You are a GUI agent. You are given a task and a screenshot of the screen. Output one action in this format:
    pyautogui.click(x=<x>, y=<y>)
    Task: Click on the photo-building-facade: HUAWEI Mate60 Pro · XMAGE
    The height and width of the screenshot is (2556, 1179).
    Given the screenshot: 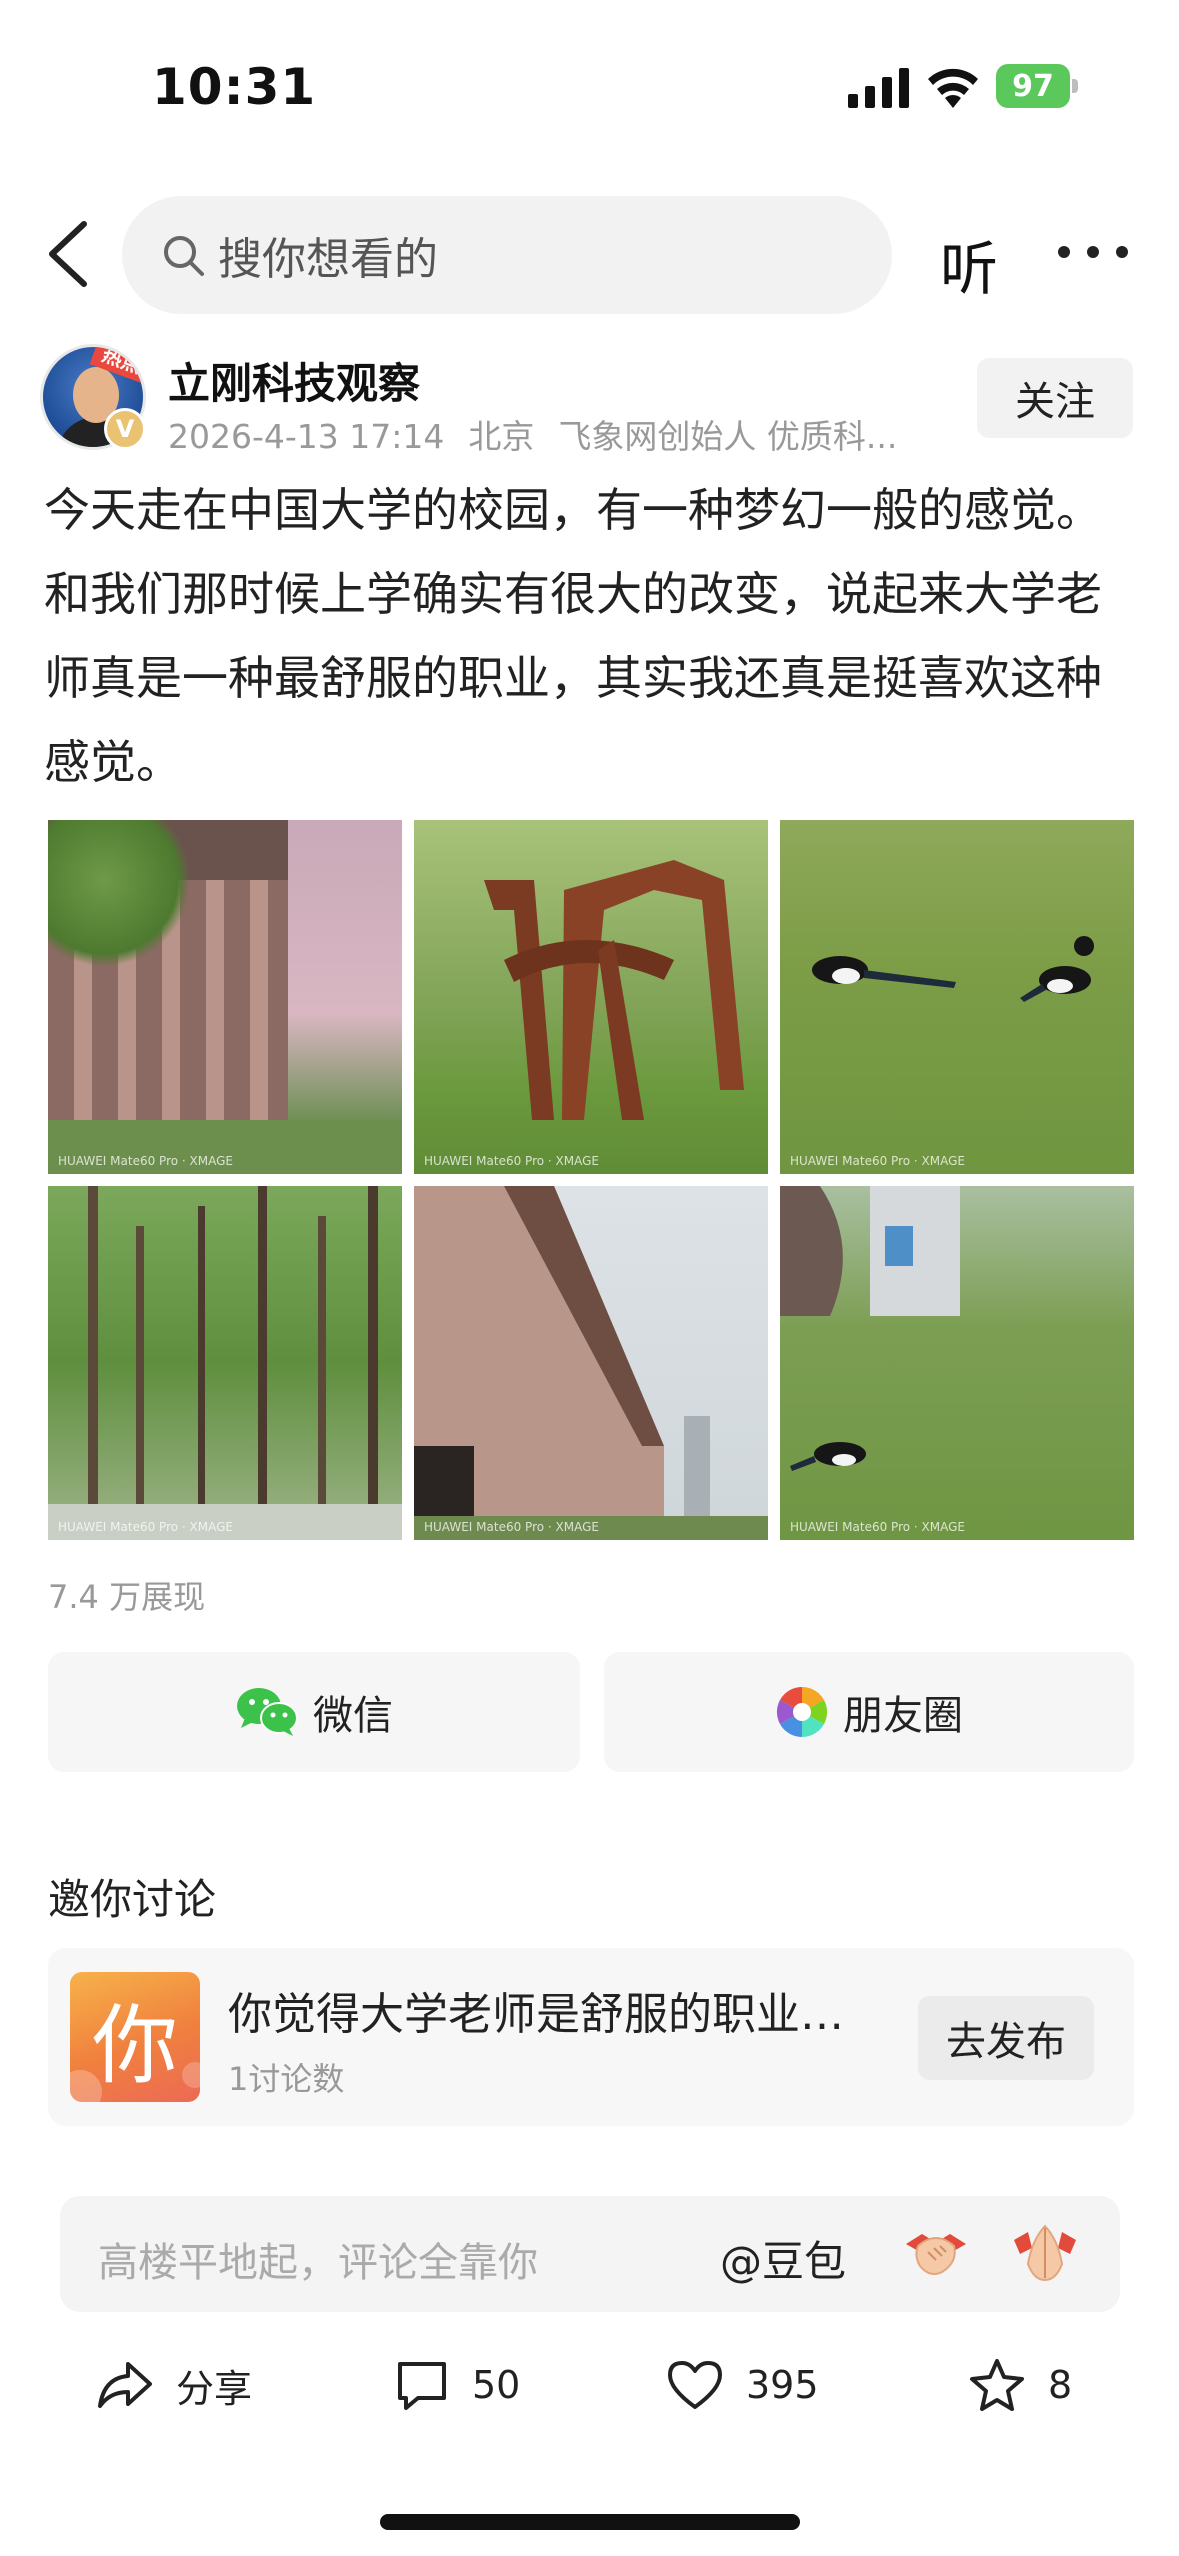 What is the action you would take?
    pyautogui.click(x=591, y=1363)
    